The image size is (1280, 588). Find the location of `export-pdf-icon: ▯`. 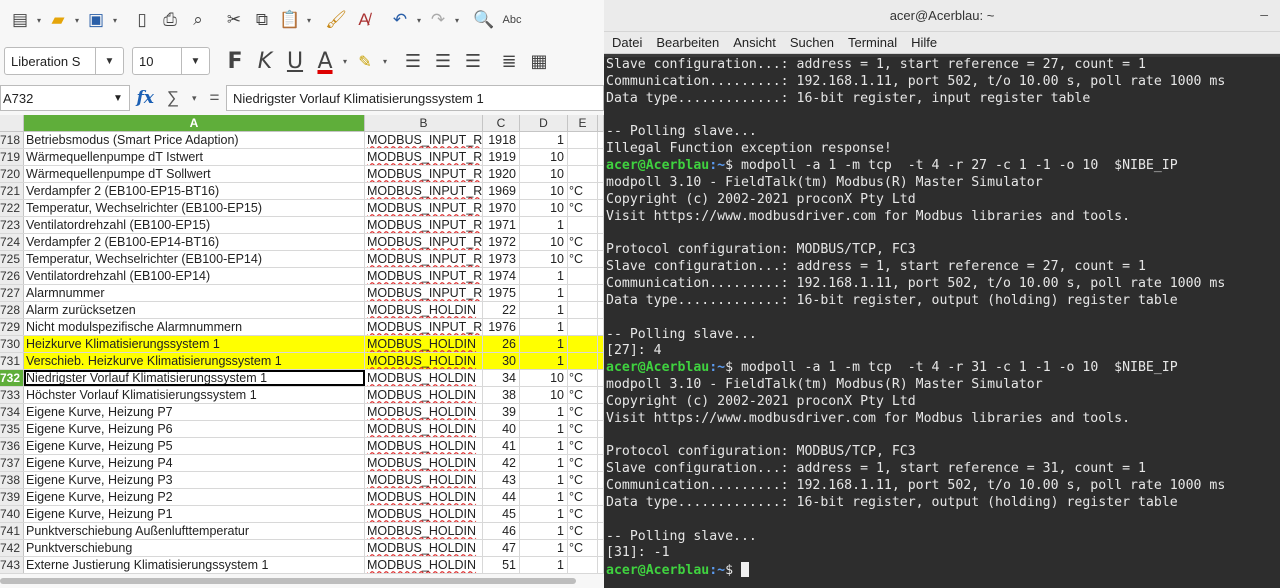

export-pdf-icon: ▯ is located at coordinates (142, 20).